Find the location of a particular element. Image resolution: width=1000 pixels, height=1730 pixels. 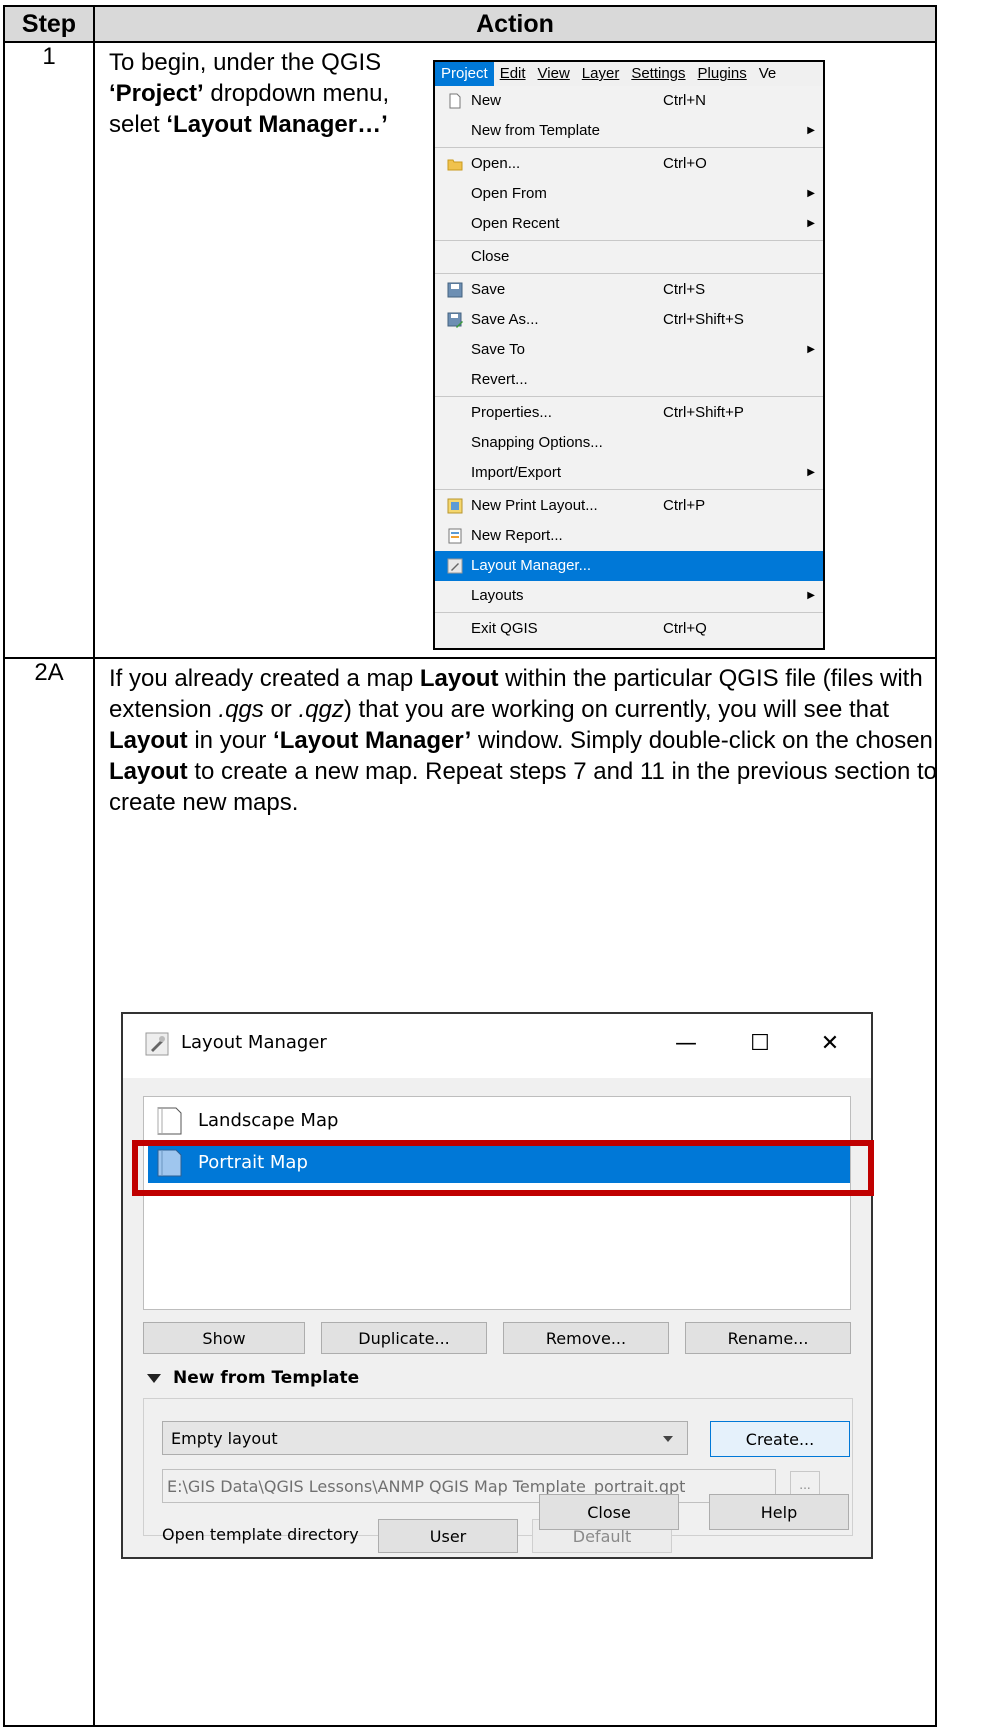

dropdown-arrow-icon is located at coordinates (668, 1439).